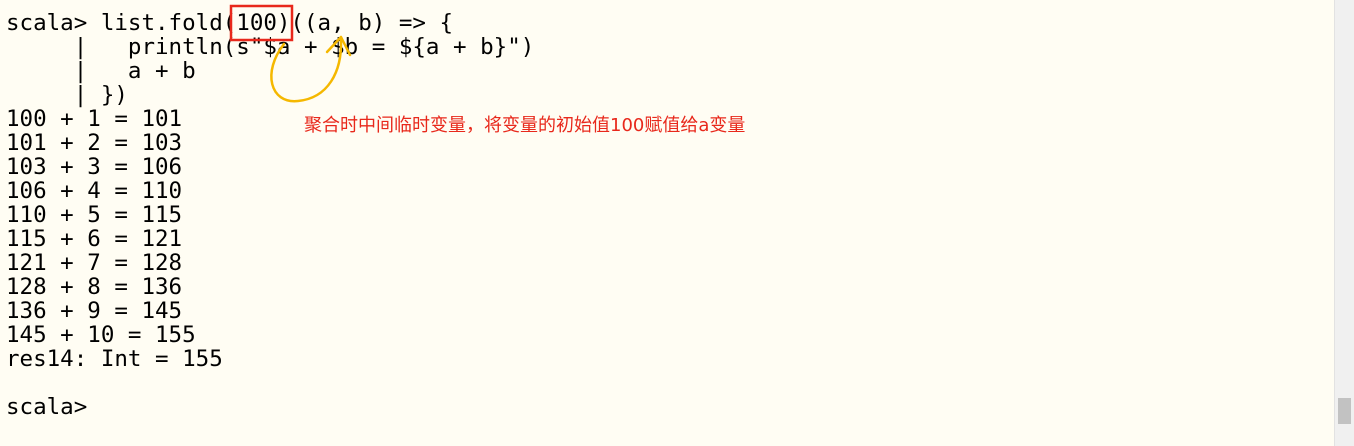  I want to click on console-line-14: 145 + 10 = 155, so click(101, 335).